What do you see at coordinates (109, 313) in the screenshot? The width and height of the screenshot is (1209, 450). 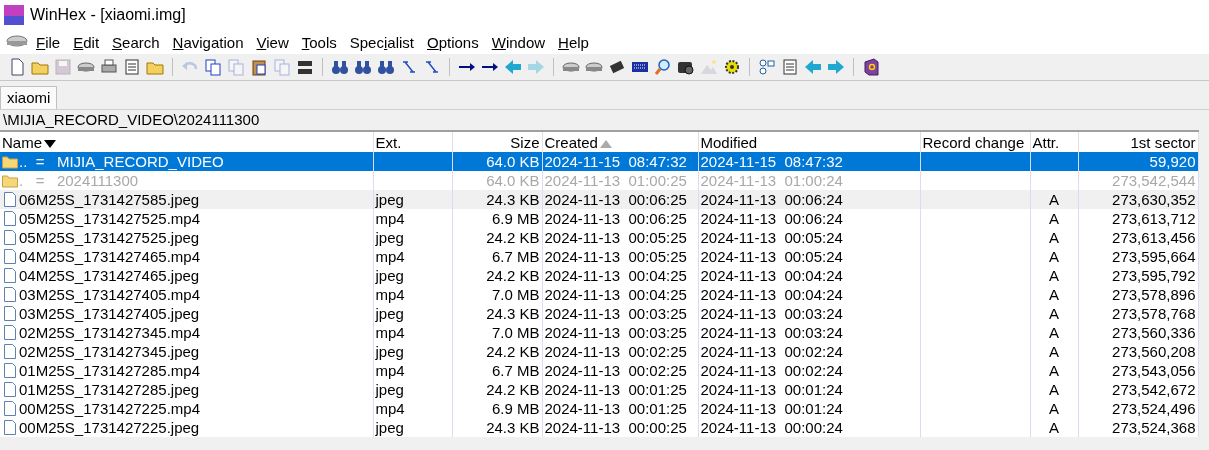 I see `file-name: 03M25S_1731427405.jpeg` at bounding box center [109, 313].